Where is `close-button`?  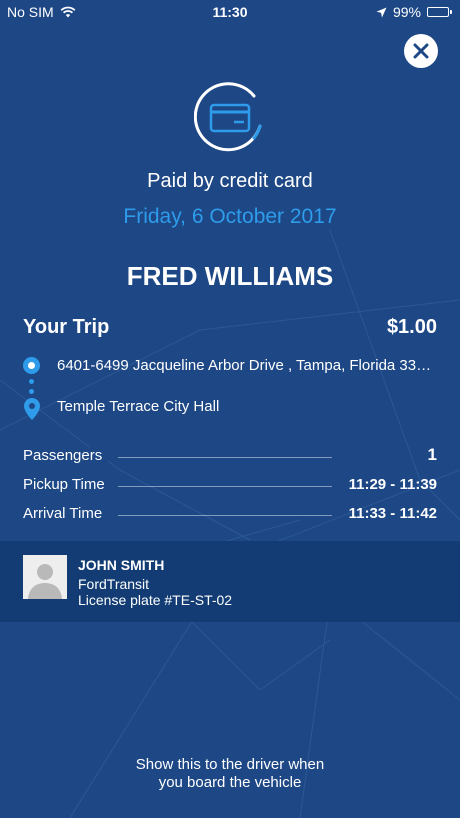
close-button is located at coordinates (421, 51).